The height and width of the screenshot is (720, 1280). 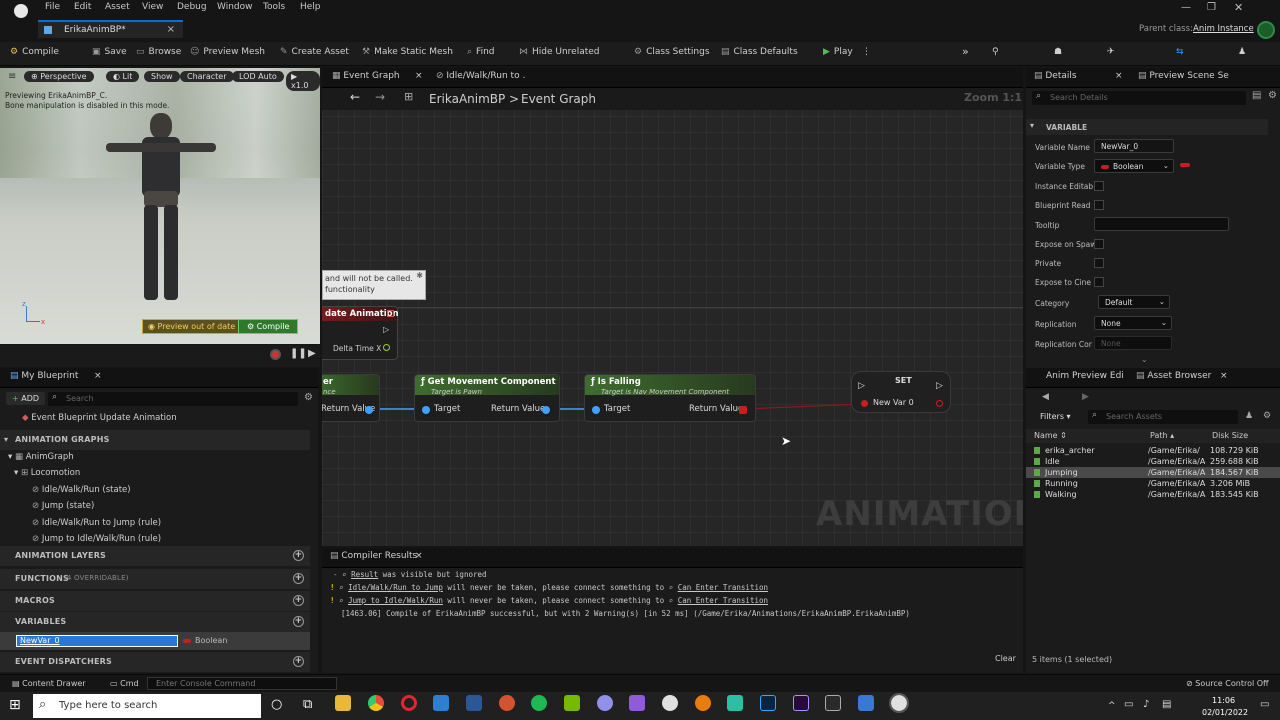 What do you see at coordinates (1153, 450) in the screenshot?
I see `asset-row: erika_archer/Game/Erika/108.729 KiB` at bounding box center [1153, 450].